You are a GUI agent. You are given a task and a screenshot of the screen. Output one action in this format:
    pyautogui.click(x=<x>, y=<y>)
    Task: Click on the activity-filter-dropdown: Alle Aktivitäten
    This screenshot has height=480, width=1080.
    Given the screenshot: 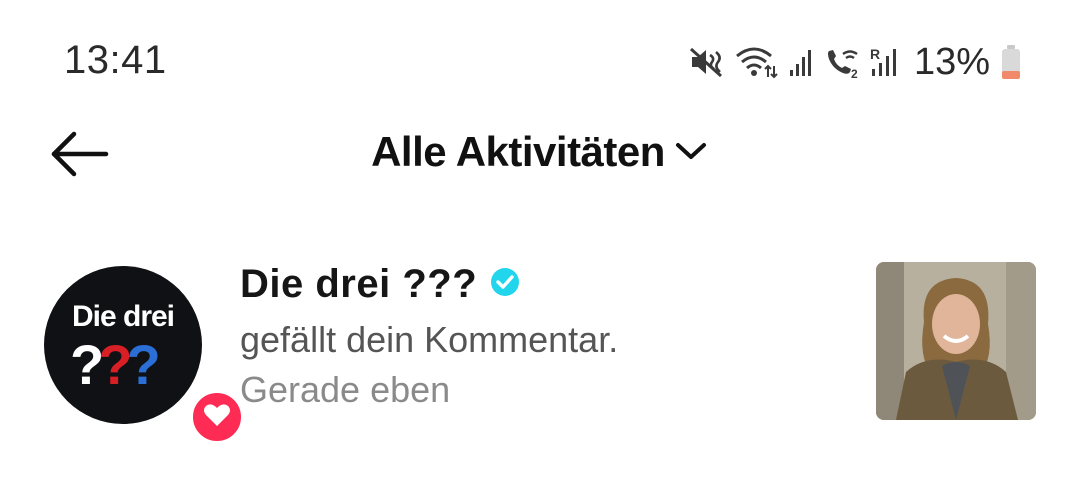 What is the action you would take?
    pyautogui.click(x=540, y=152)
    